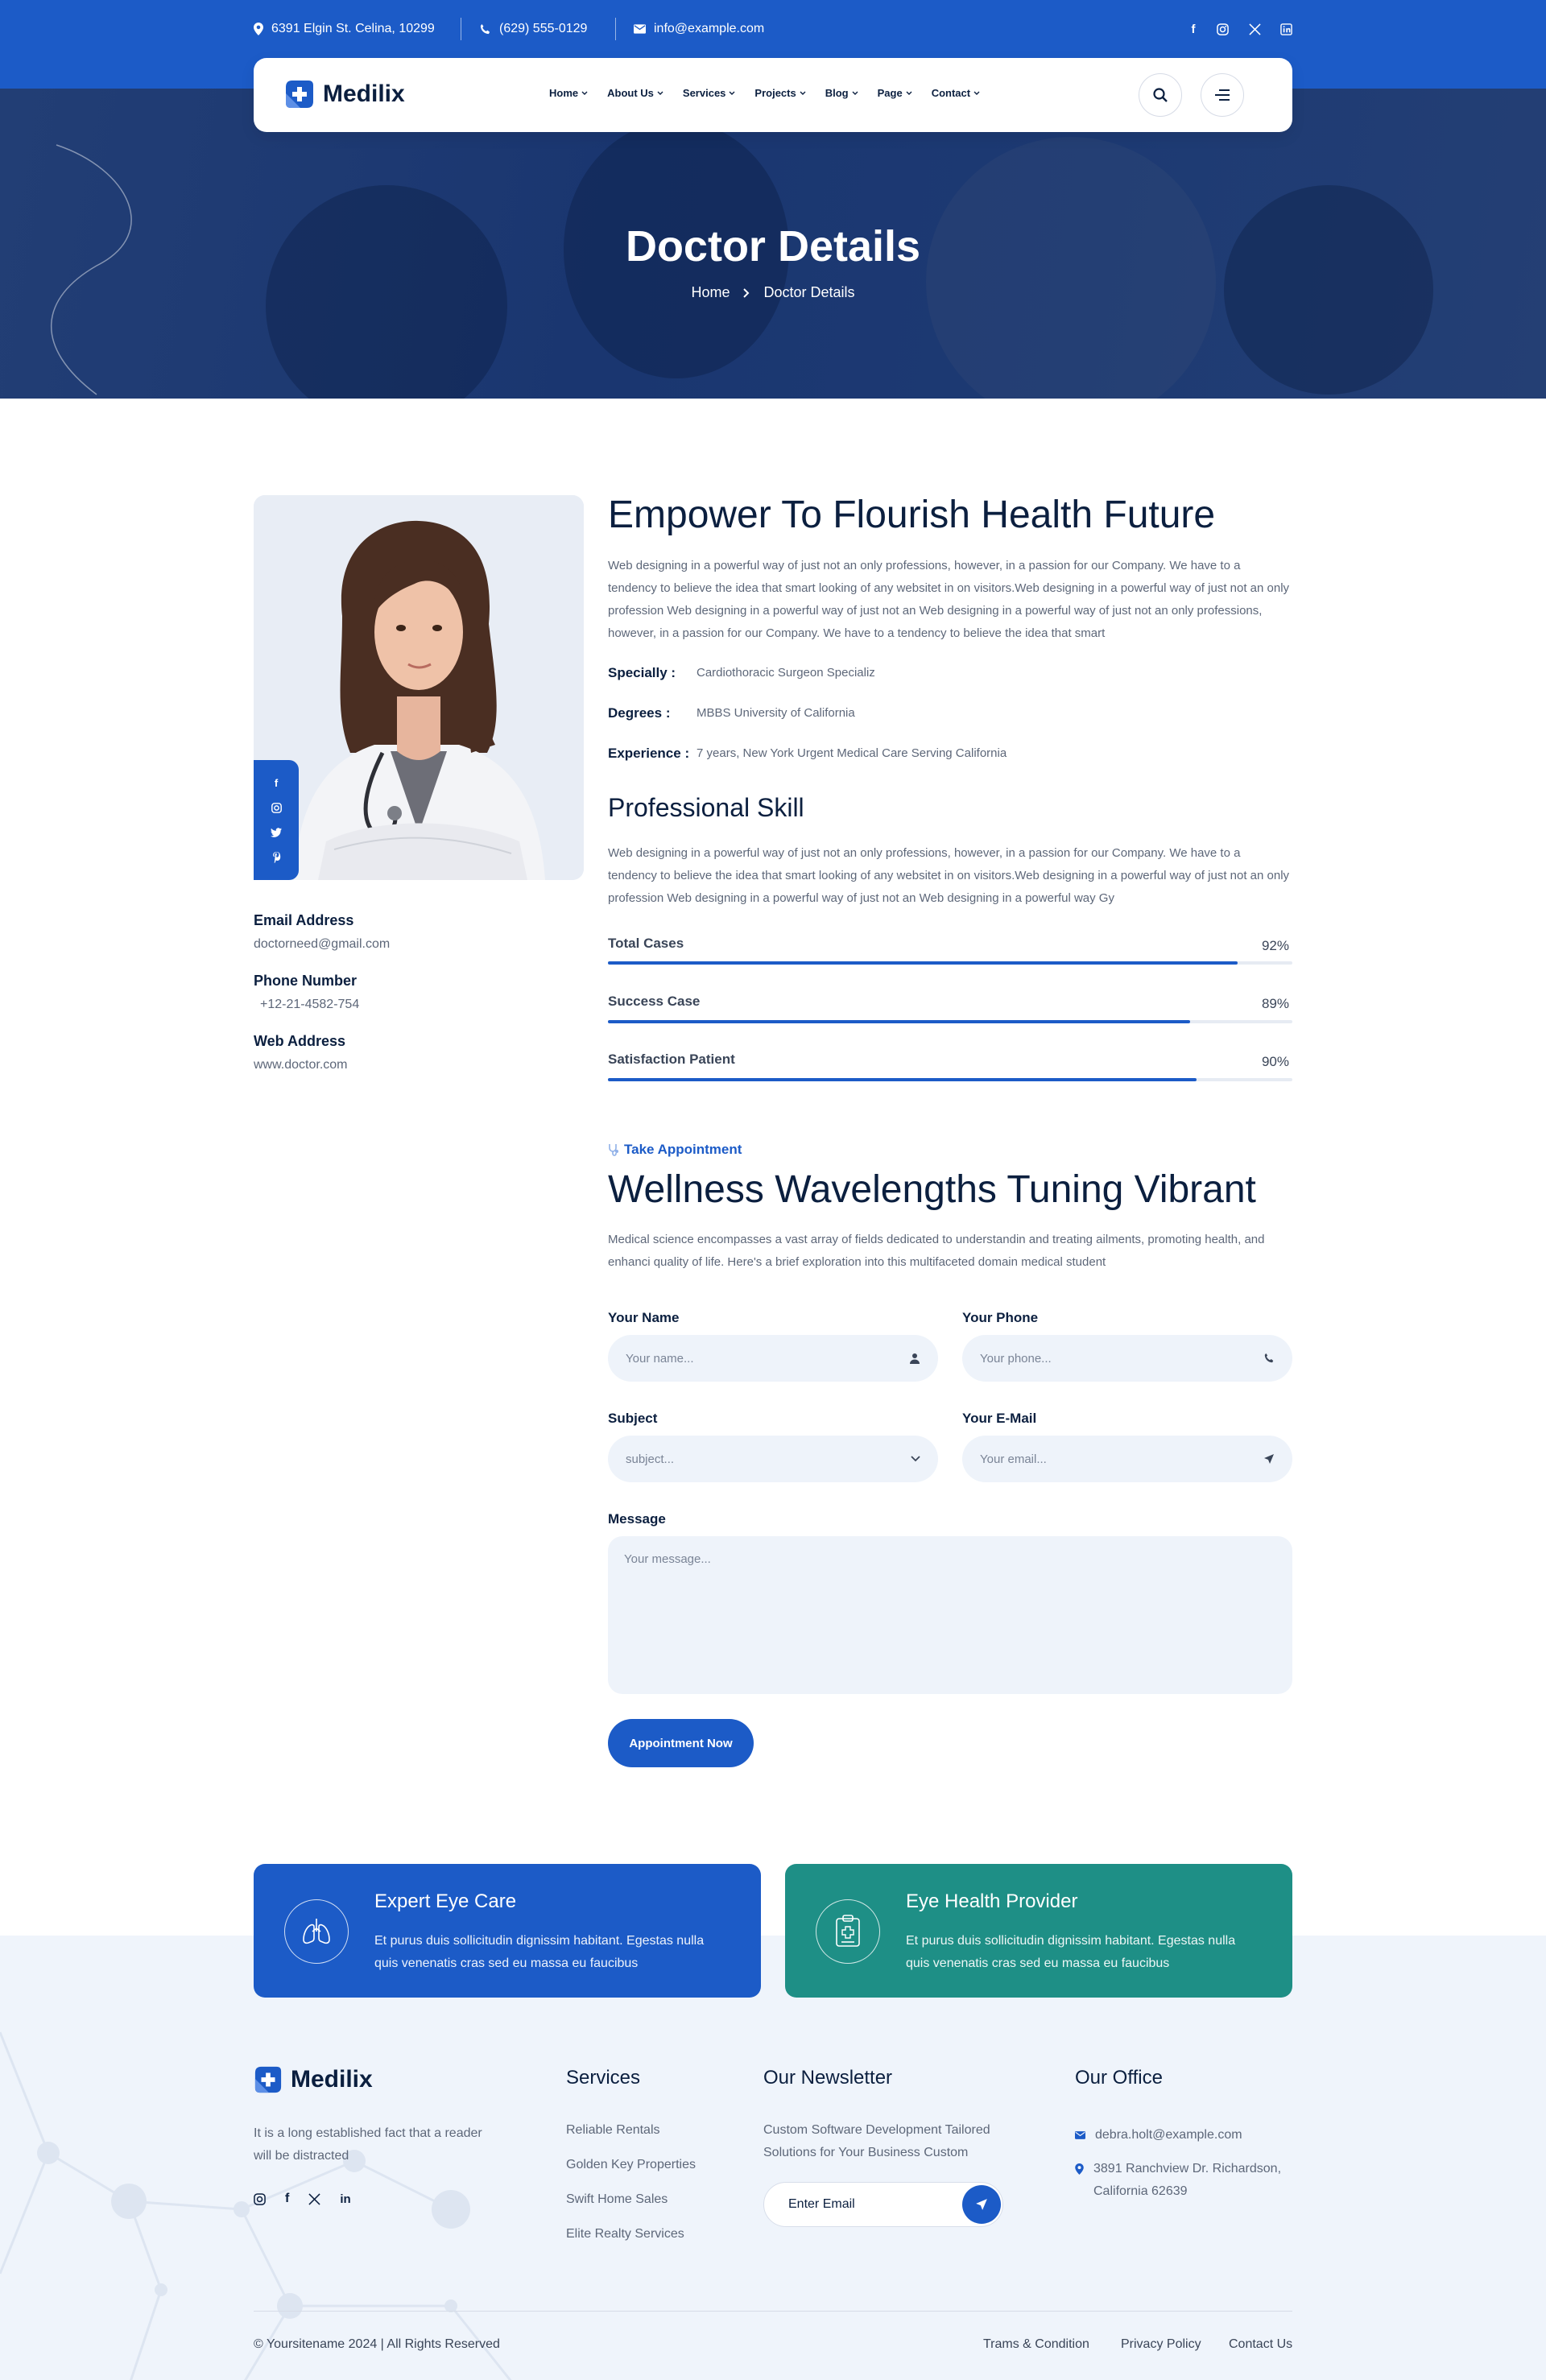 This screenshot has height=2380, width=1546. I want to click on specialty-value: Cardiothoracic Surgeon Specializ, so click(786, 673).